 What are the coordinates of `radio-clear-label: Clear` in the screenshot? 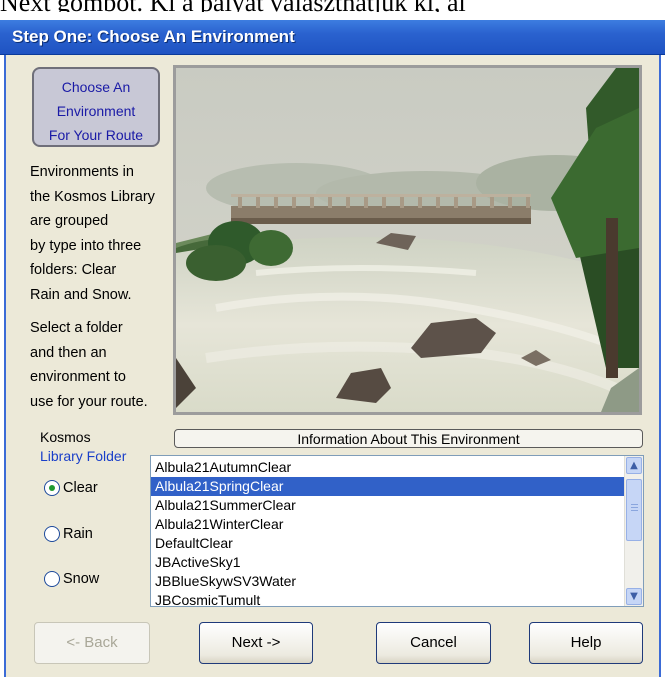 It's located at (80, 488).